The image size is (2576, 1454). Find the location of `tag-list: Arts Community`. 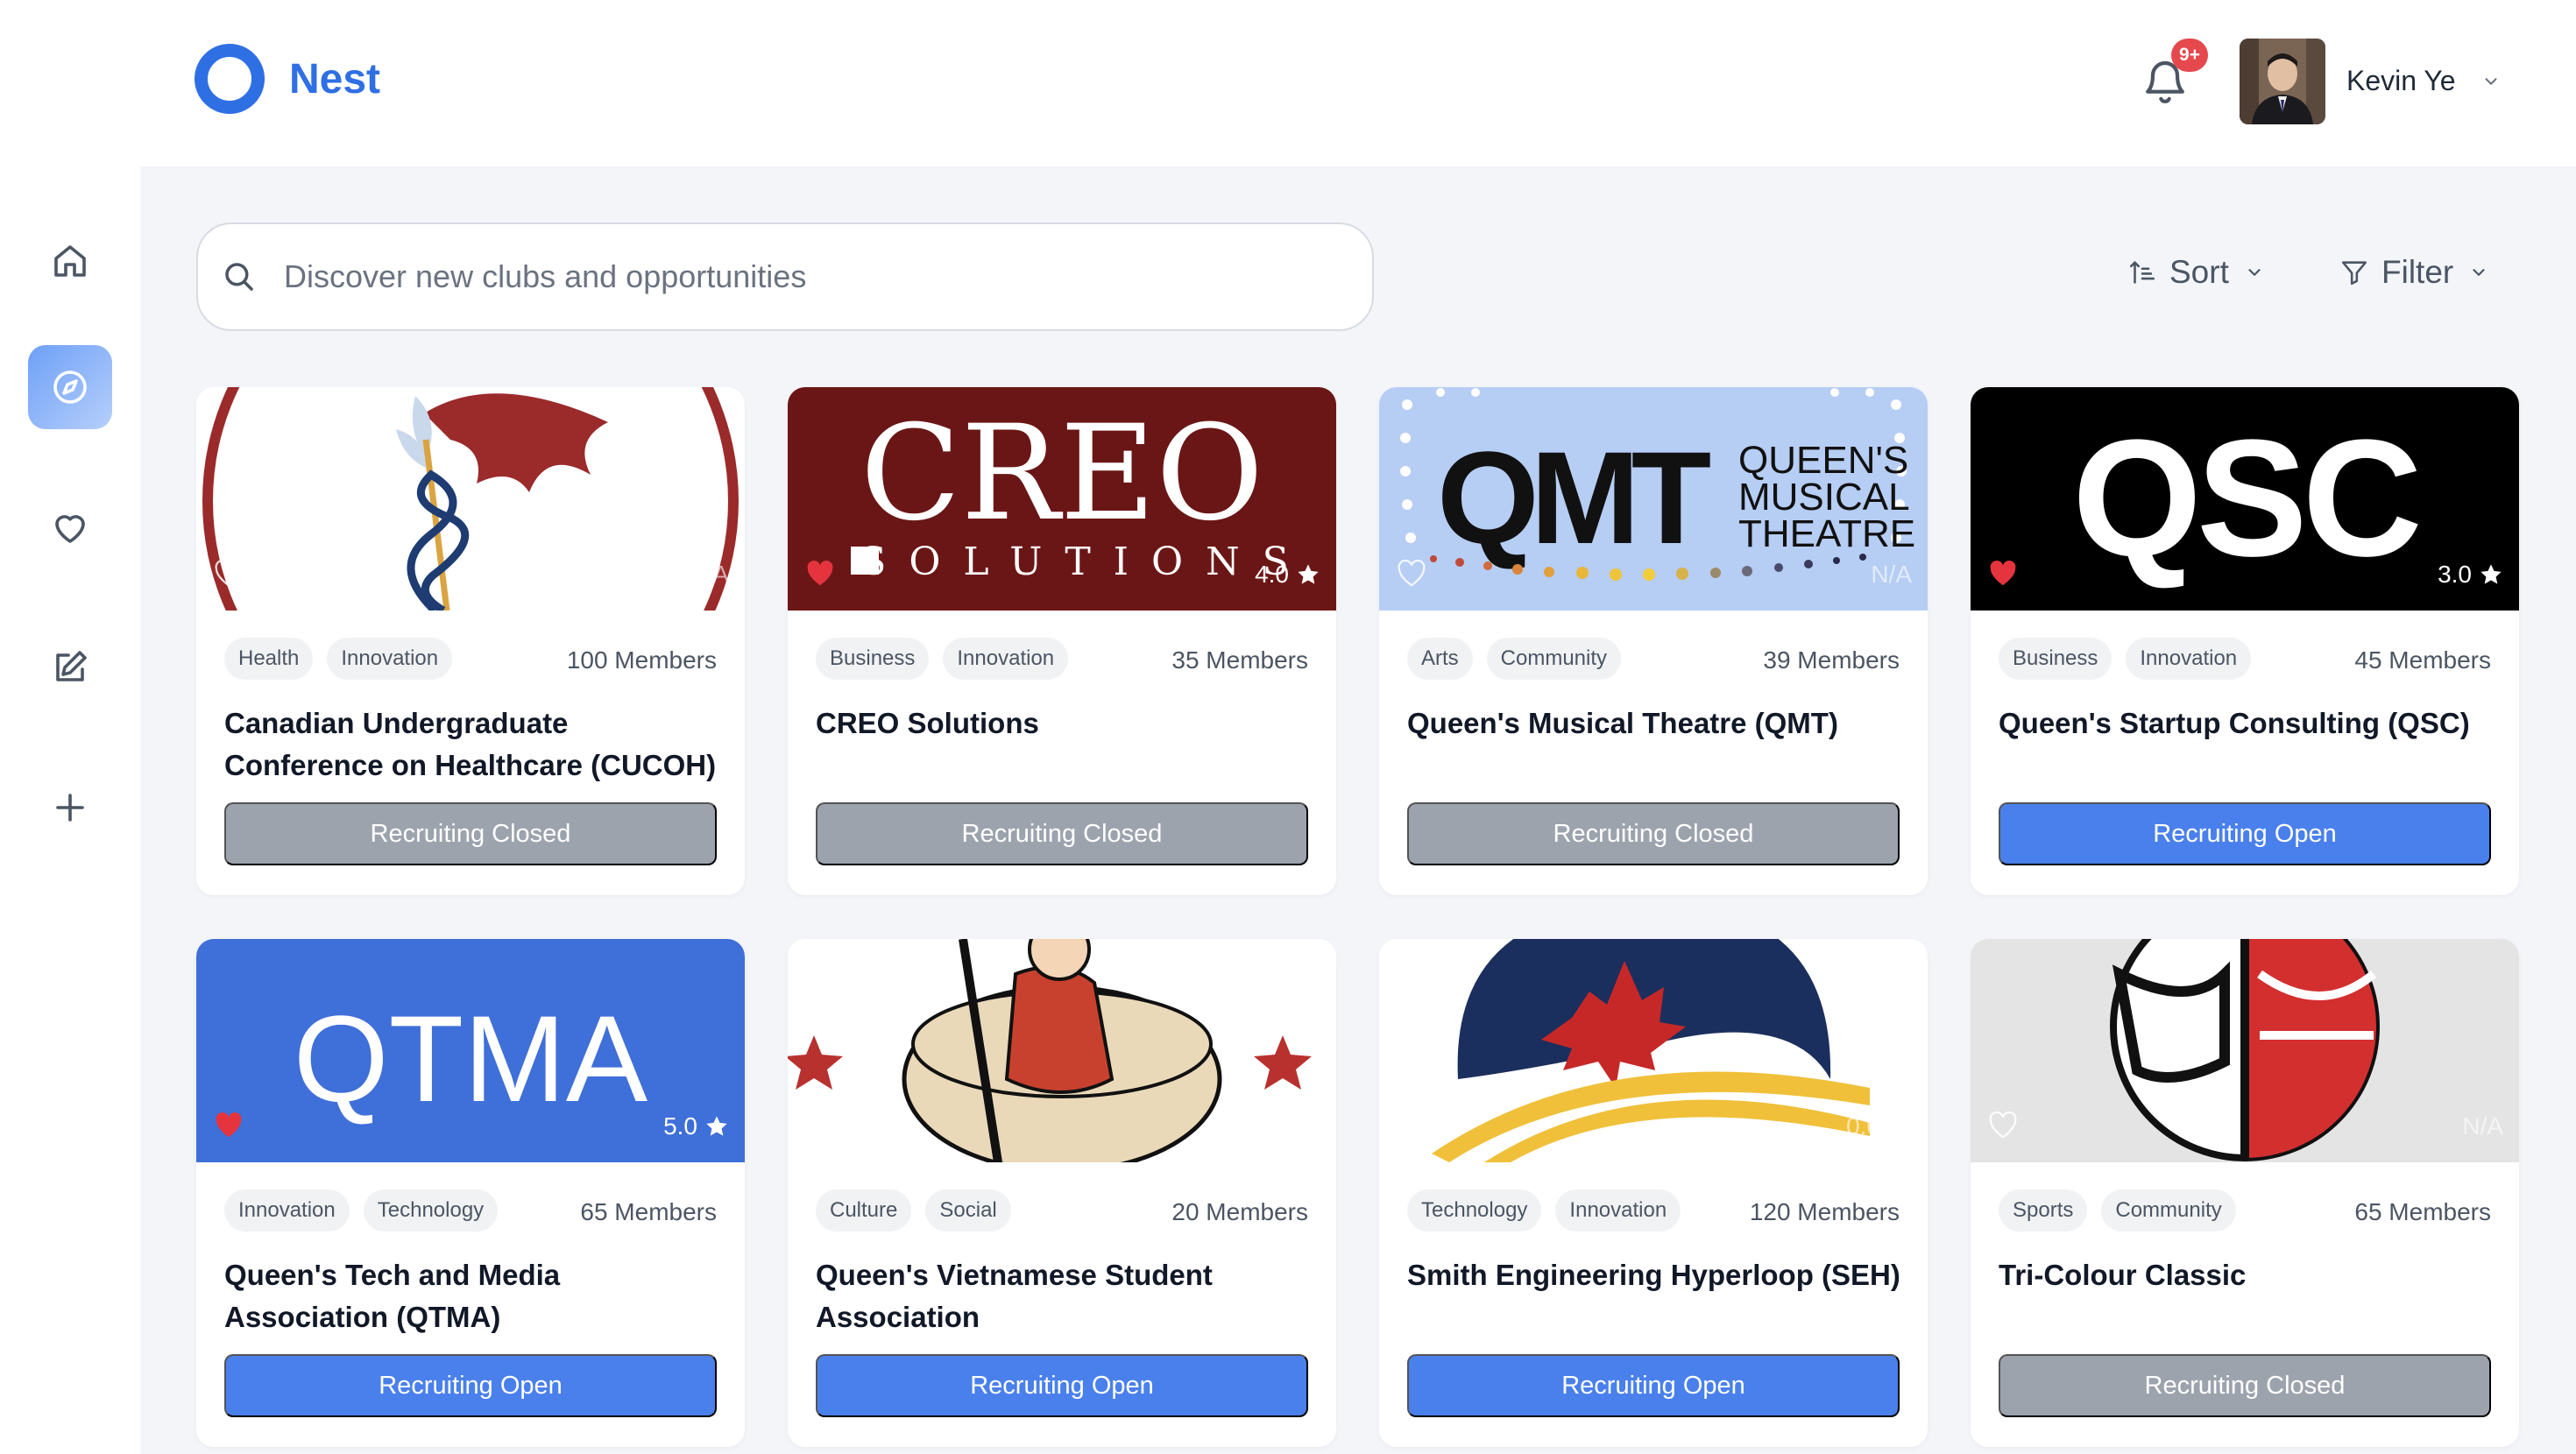

tag-list: Arts Community is located at coordinates (1521, 659).